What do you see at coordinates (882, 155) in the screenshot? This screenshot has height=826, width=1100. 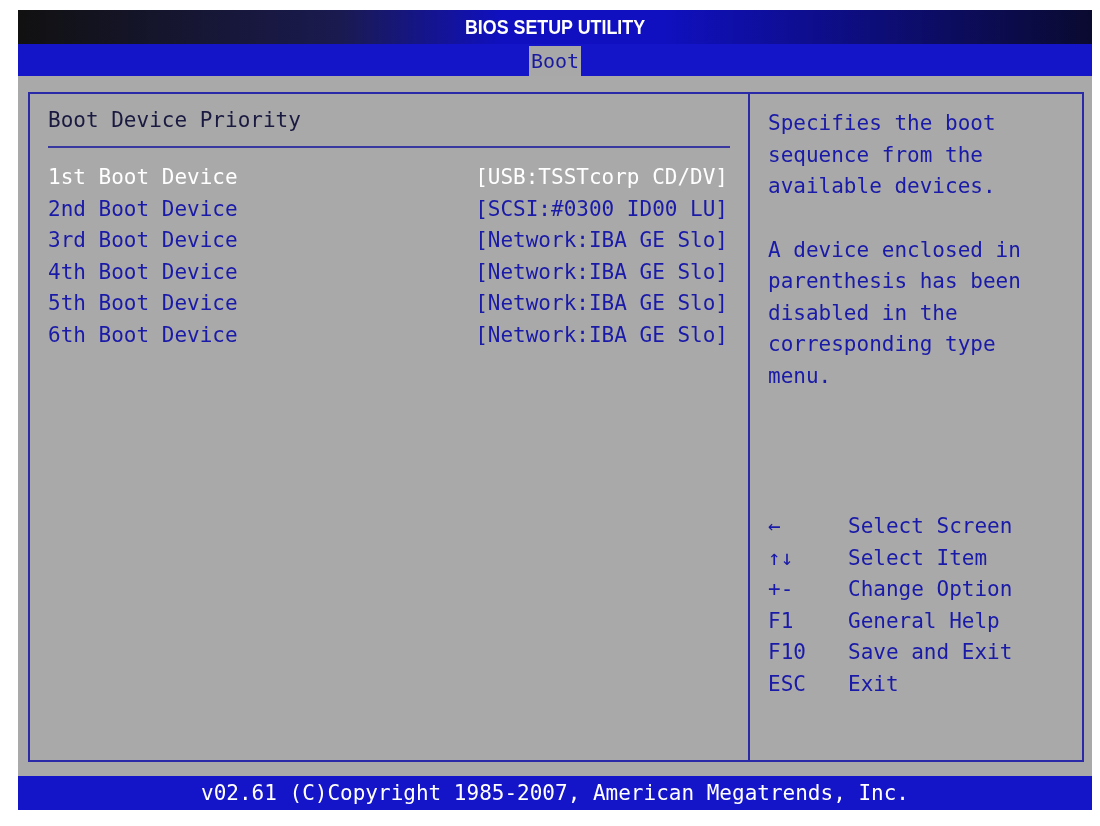 I see `help-text: Specifies the boot sequence from the available devices.` at bounding box center [882, 155].